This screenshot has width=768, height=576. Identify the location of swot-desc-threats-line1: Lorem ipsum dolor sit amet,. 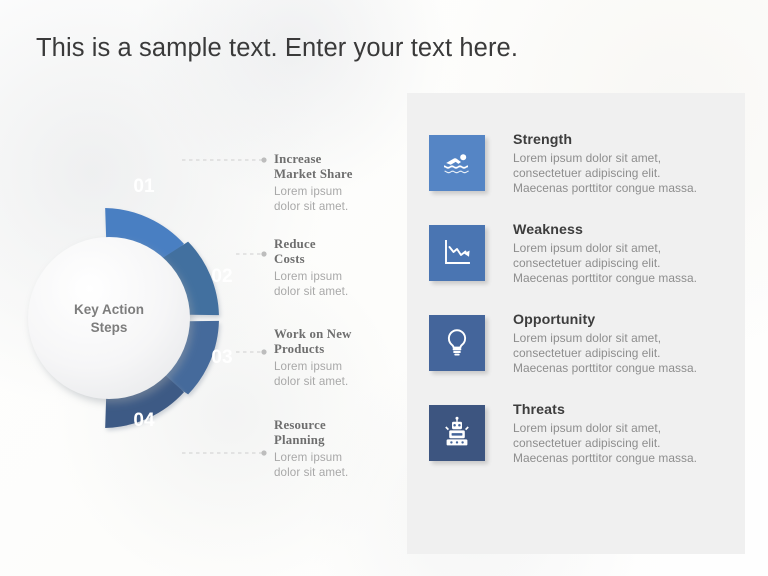
(587, 428).